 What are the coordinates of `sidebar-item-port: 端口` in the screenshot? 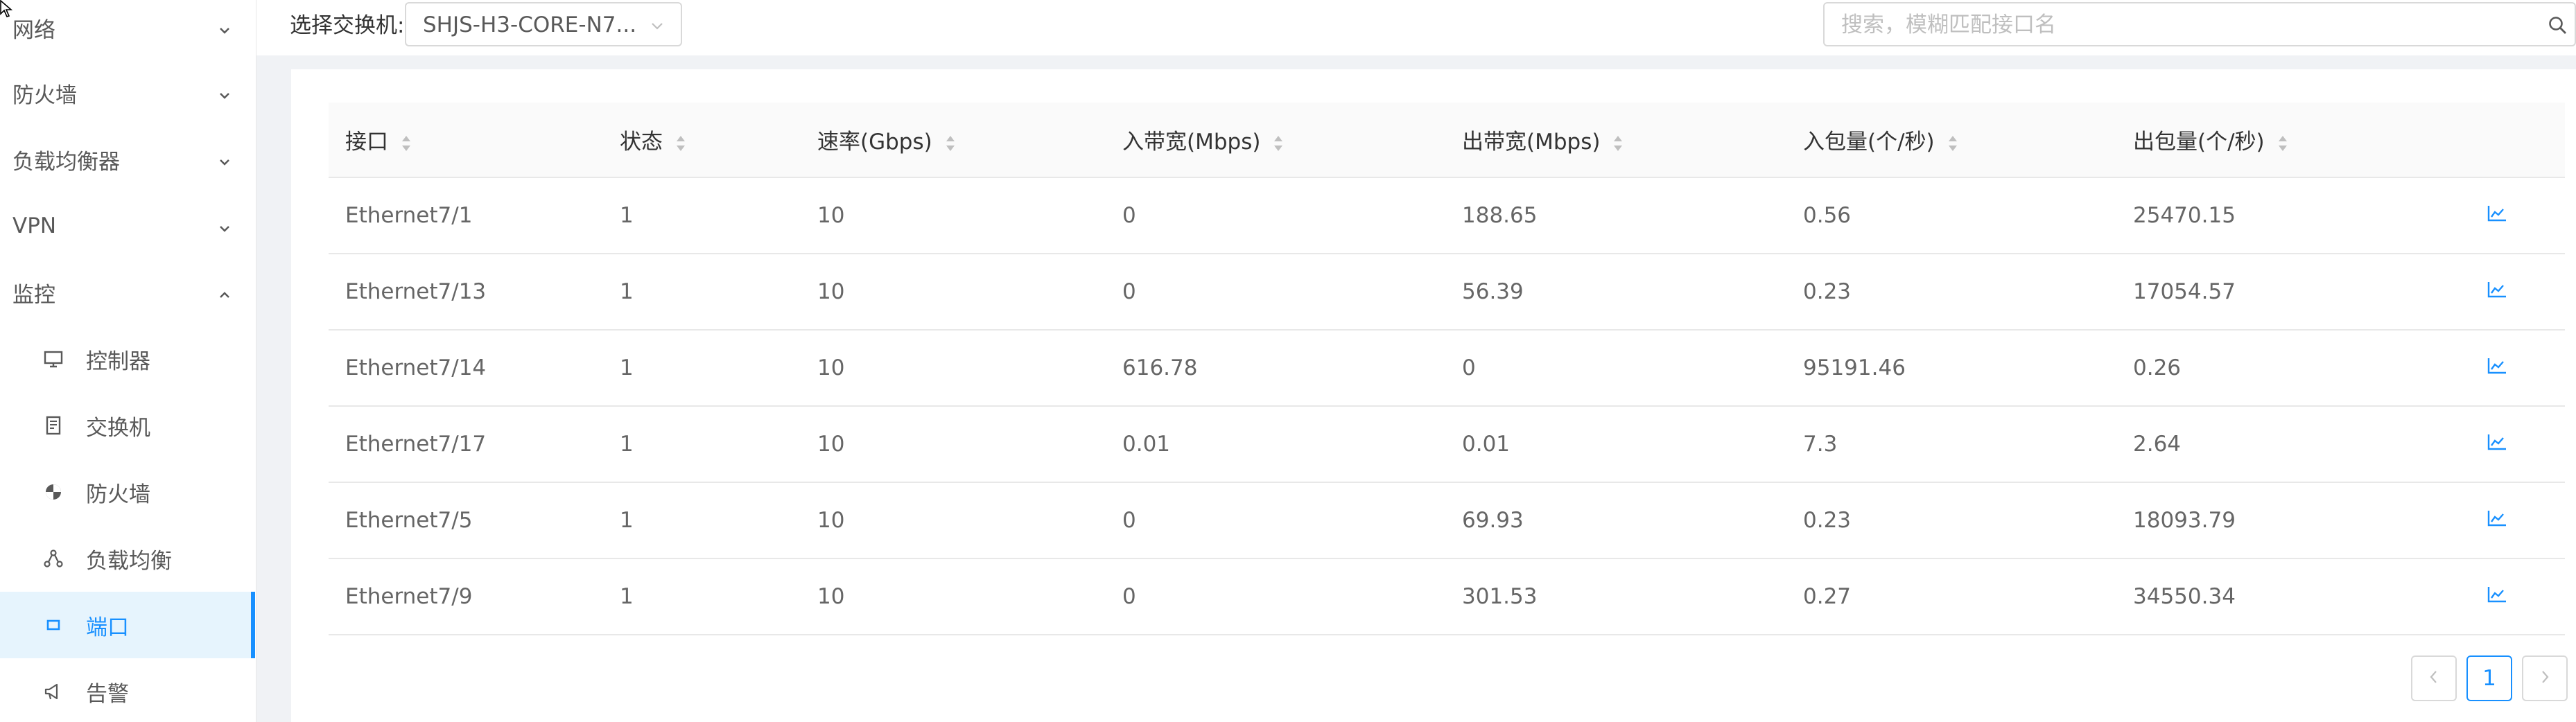 It's located at (127, 625).